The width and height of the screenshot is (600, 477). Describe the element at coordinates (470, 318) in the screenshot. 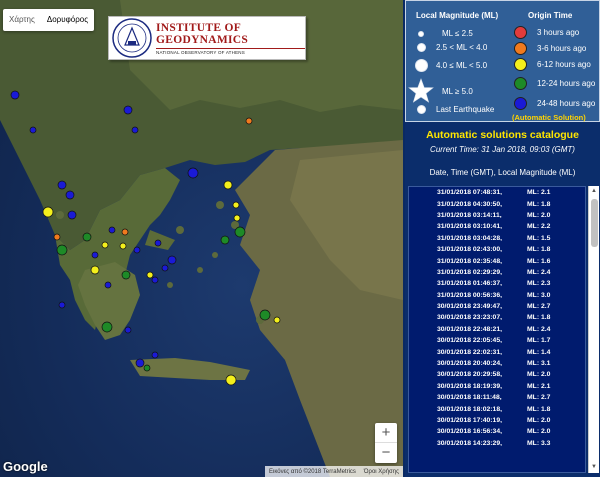

I see `row-datetime: 30/01/2018 23:23:07,` at that location.